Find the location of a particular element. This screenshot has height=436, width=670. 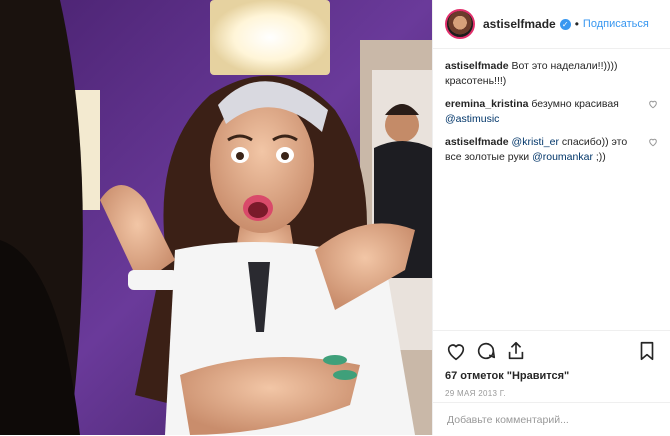

share-icon is located at coordinates (516, 351).